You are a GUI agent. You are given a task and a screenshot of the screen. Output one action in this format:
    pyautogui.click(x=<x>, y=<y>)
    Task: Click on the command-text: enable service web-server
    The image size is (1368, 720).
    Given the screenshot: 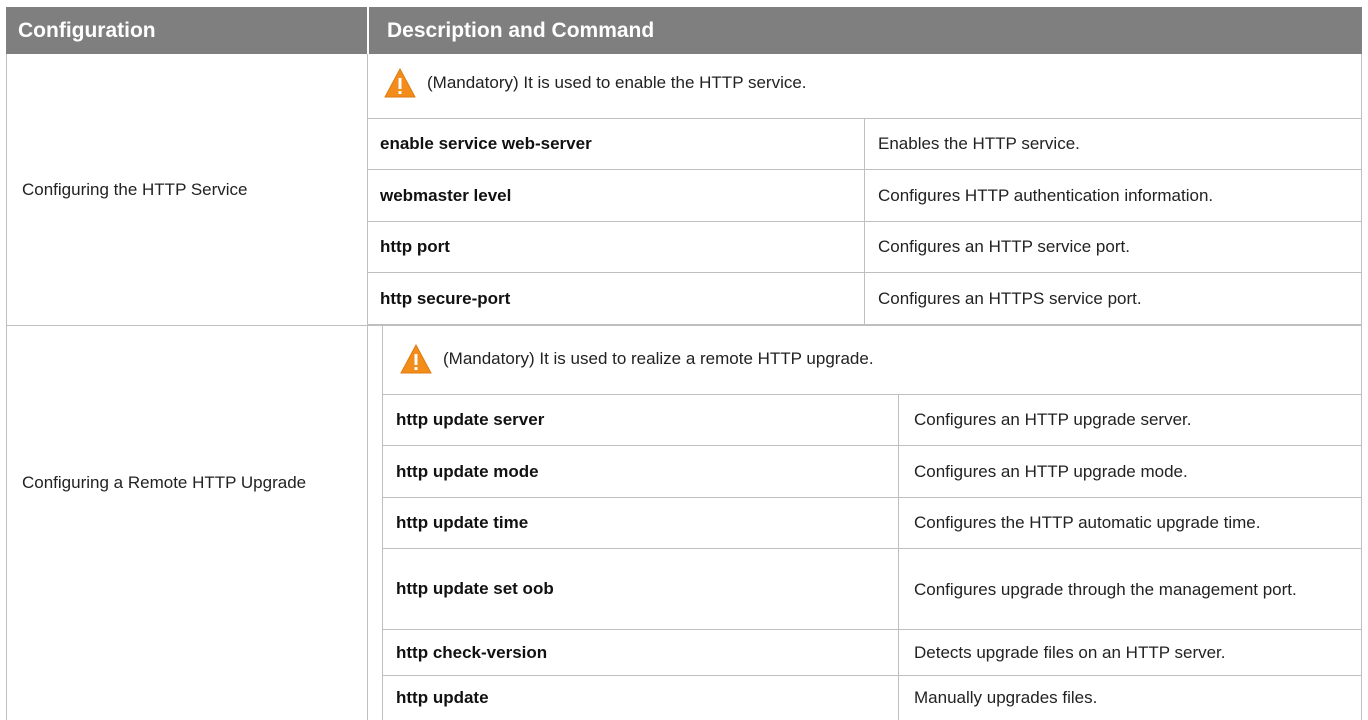 What is the action you would take?
    pyautogui.click(x=486, y=143)
    